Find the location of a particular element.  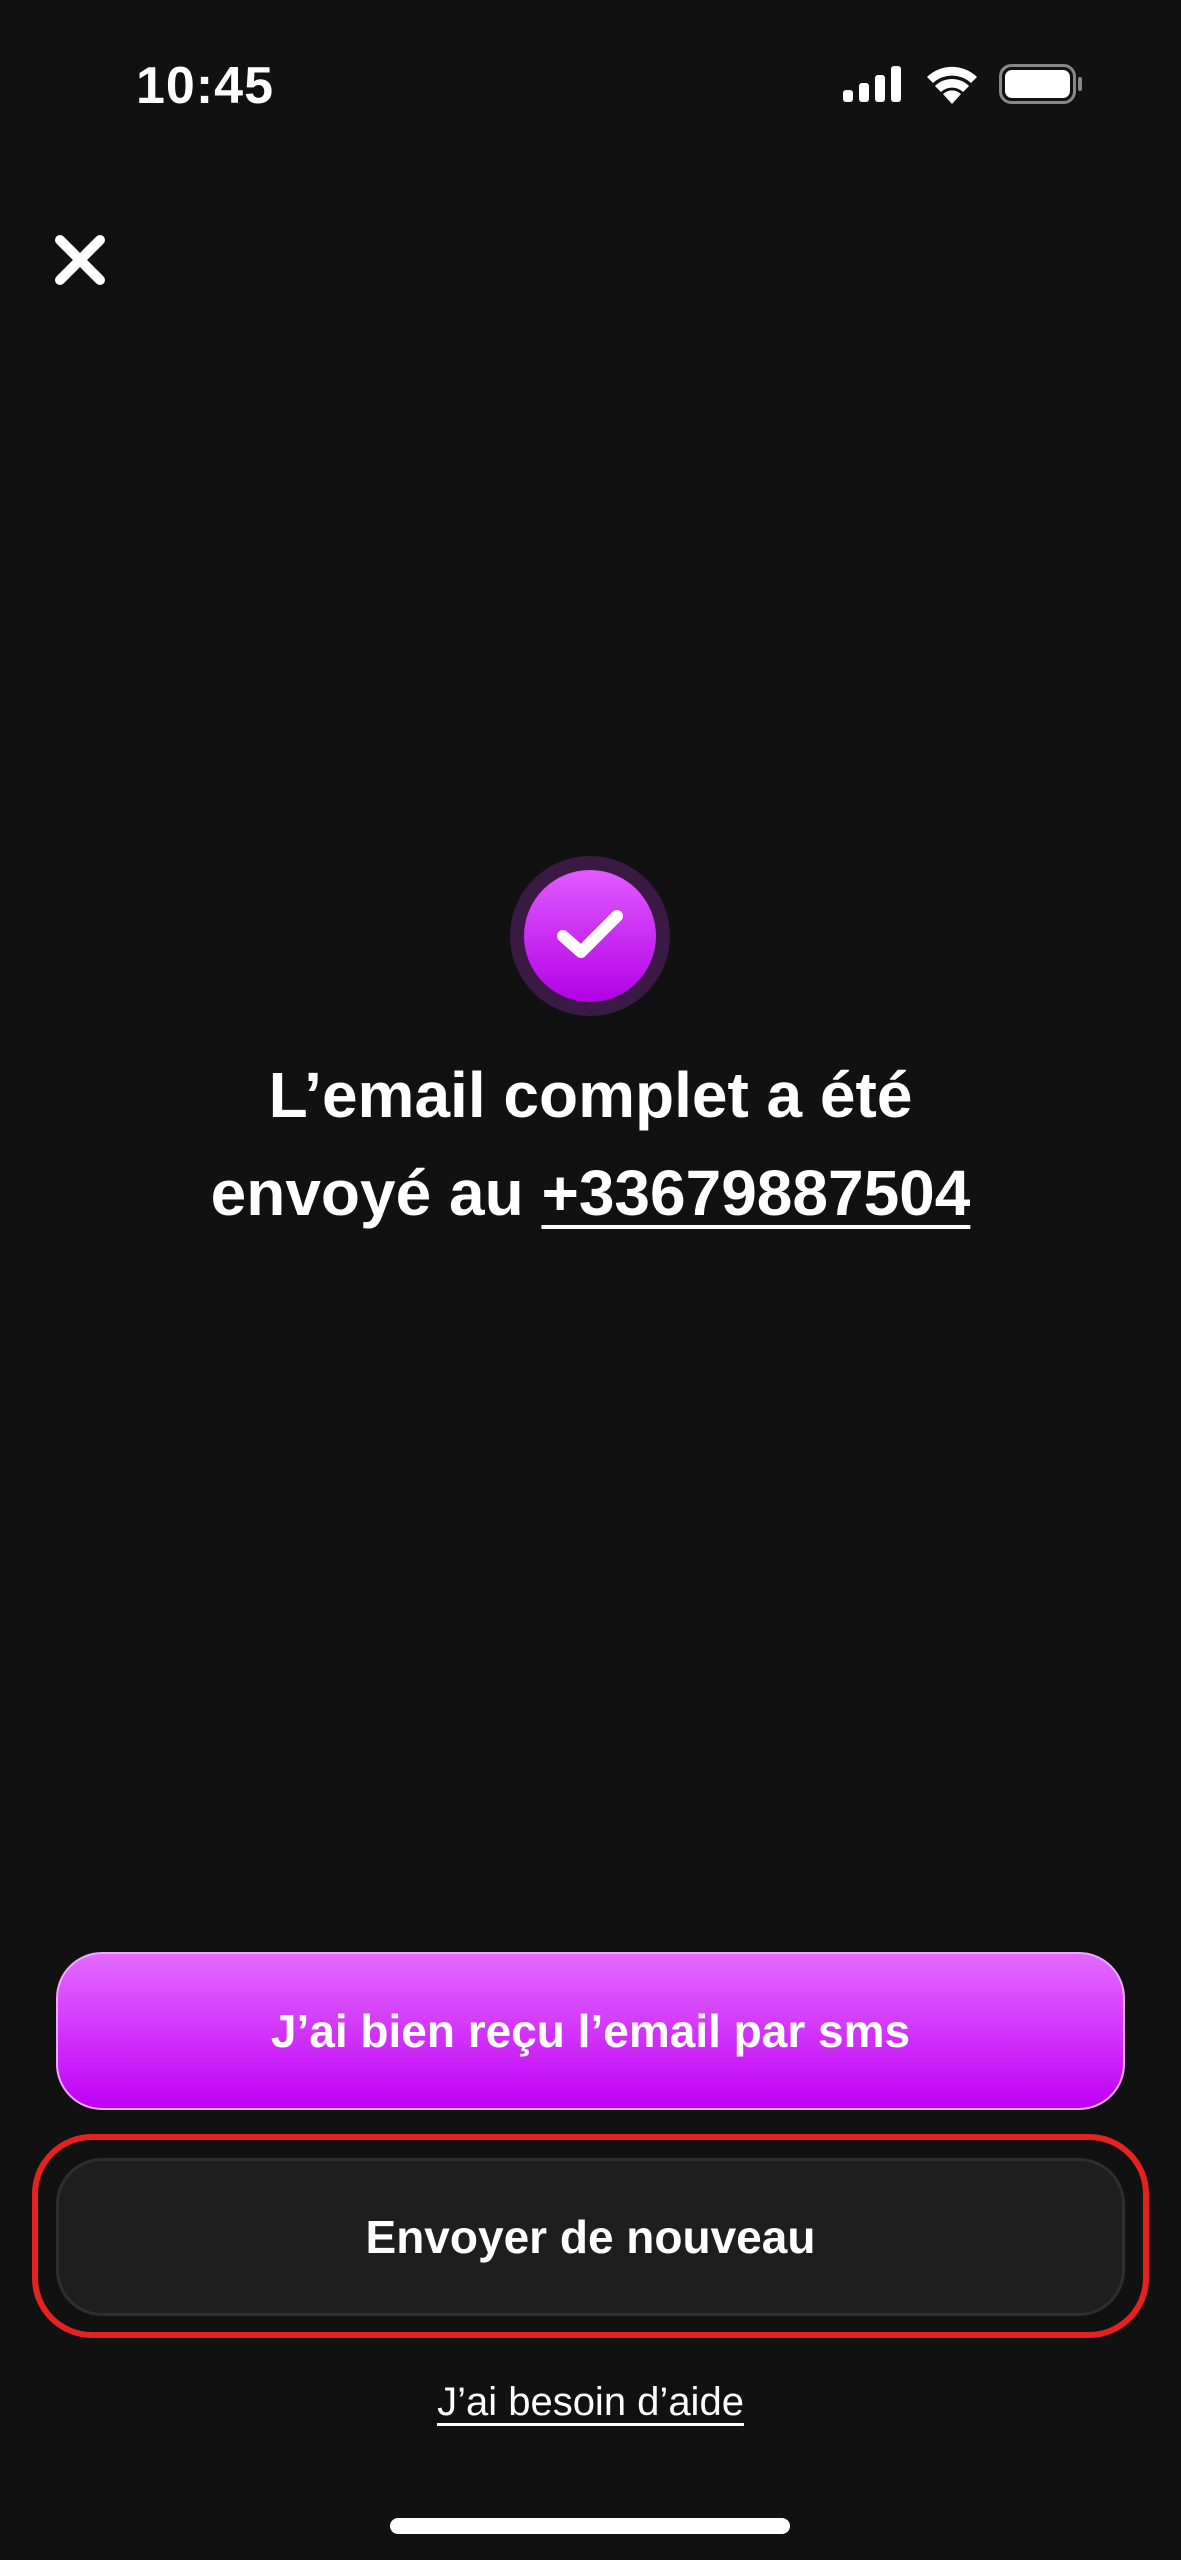

check-icon is located at coordinates (590, 936).